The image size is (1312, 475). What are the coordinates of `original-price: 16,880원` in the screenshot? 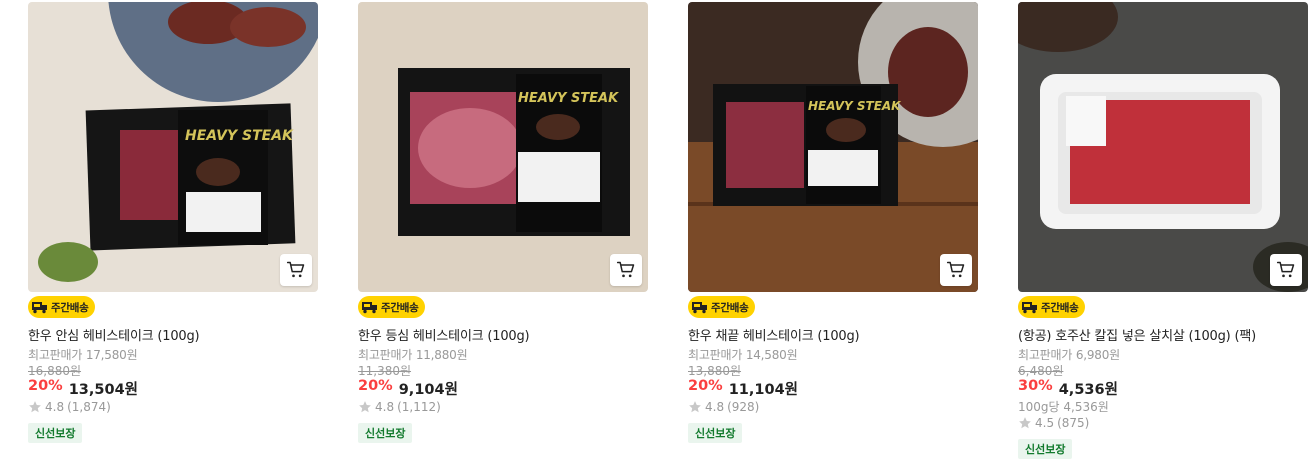 It's located at (55, 371).